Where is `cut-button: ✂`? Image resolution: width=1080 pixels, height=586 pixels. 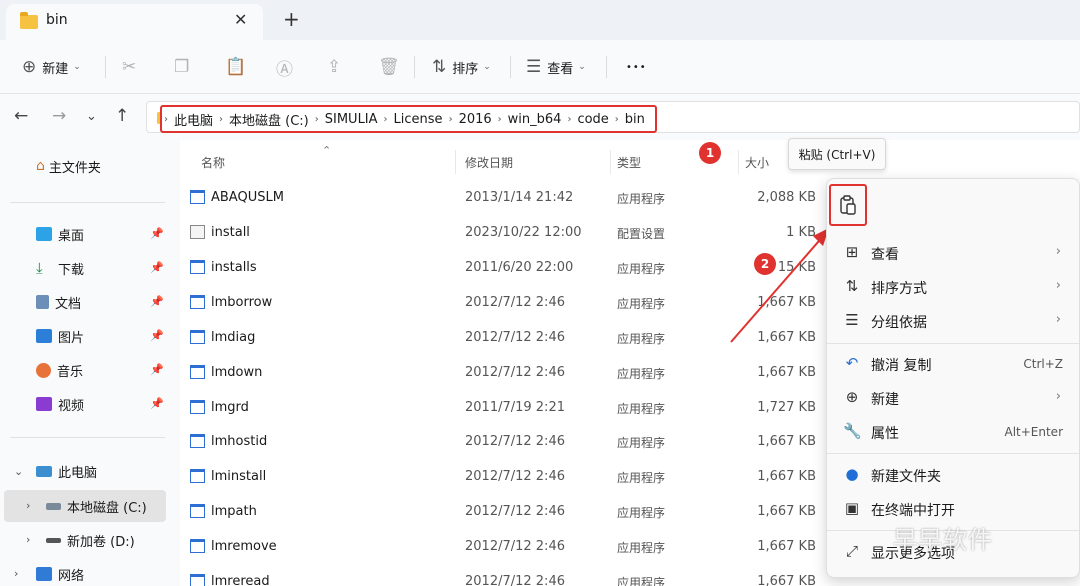
cut-button: ✂ is located at coordinates (132, 67).